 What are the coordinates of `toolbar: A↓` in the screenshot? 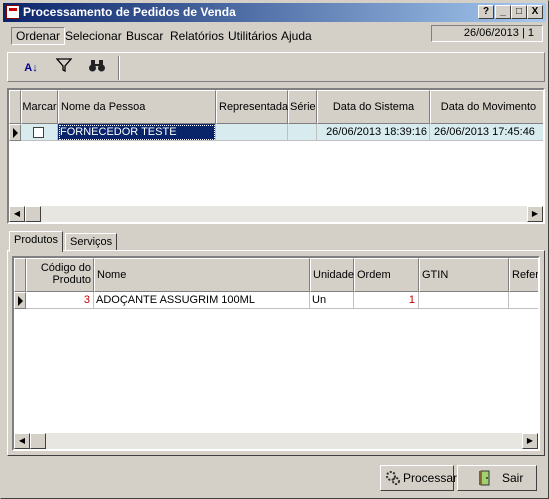 It's located at (276, 67).